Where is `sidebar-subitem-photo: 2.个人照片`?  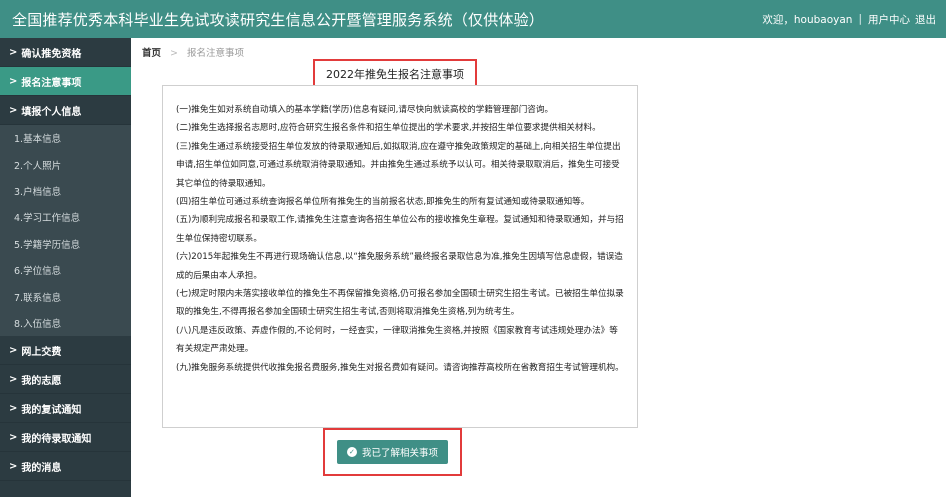
sidebar-subitem-photo: 2.个人照片 is located at coordinates (65, 164).